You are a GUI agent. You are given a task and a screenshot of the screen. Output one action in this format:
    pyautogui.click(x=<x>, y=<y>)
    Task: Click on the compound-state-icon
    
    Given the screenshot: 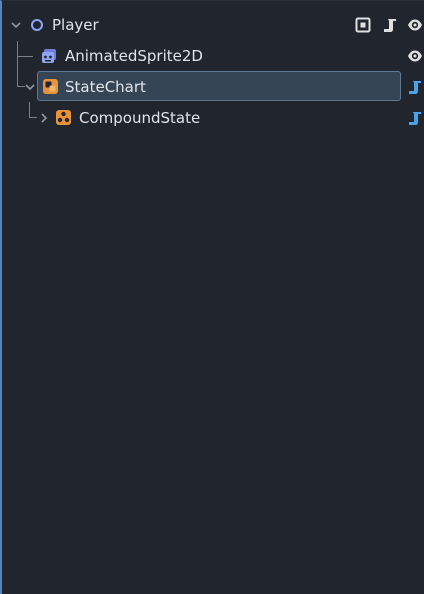 What is the action you would take?
    pyautogui.click(x=63, y=117)
    